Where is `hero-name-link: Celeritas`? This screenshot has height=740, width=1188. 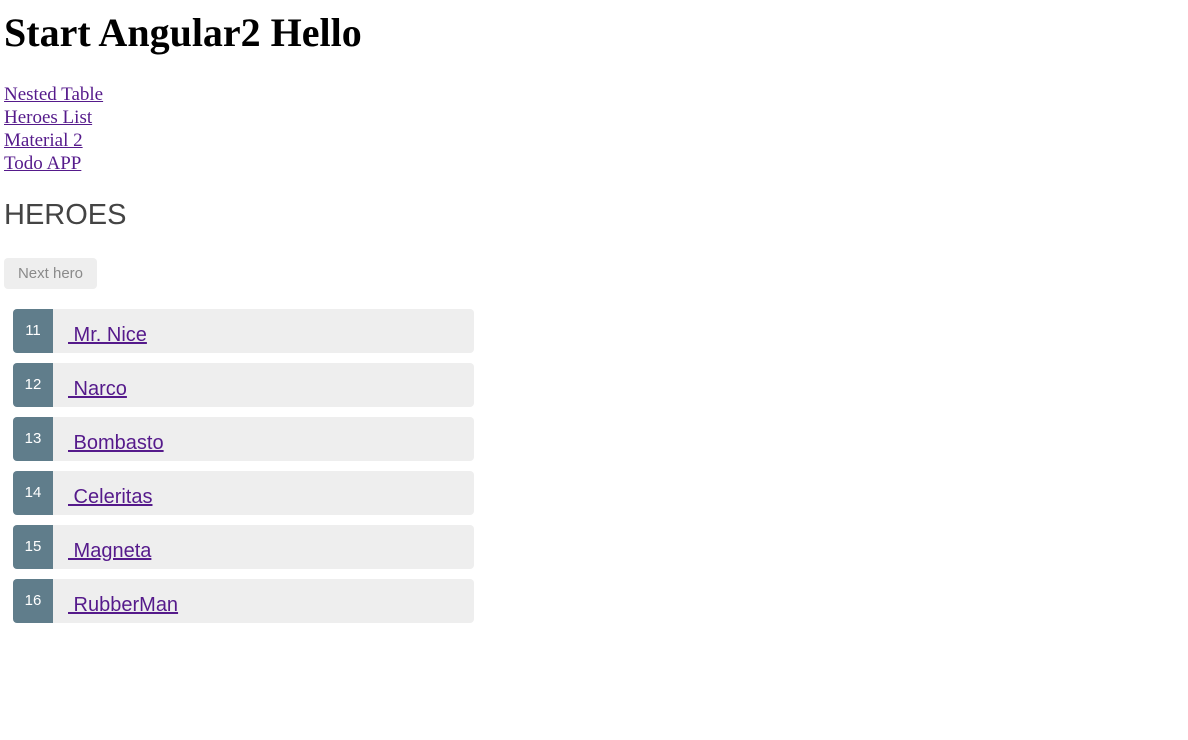 hero-name-link: Celeritas is located at coordinates (110, 497).